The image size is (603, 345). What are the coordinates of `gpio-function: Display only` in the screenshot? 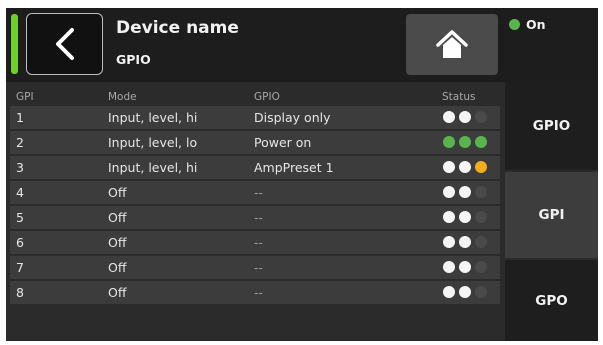 It's located at (292, 117).